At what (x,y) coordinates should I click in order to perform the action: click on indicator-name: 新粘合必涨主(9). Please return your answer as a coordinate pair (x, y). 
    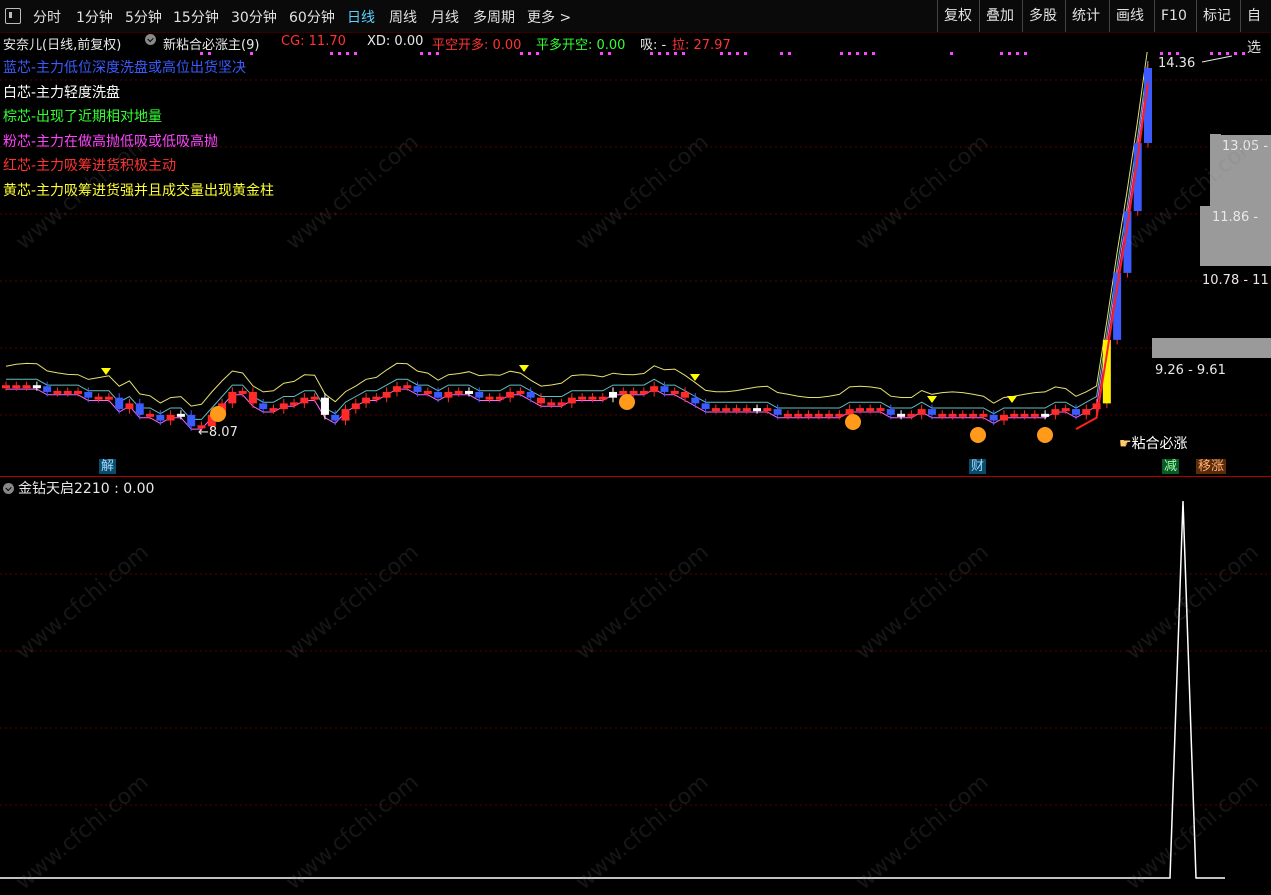
    Looking at the image, I should click on (211, 43).